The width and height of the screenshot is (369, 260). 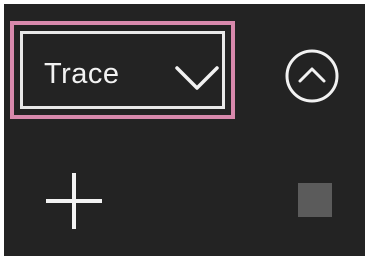 I want to click on mode-select-label: Trace, so click(x=82, y=74).